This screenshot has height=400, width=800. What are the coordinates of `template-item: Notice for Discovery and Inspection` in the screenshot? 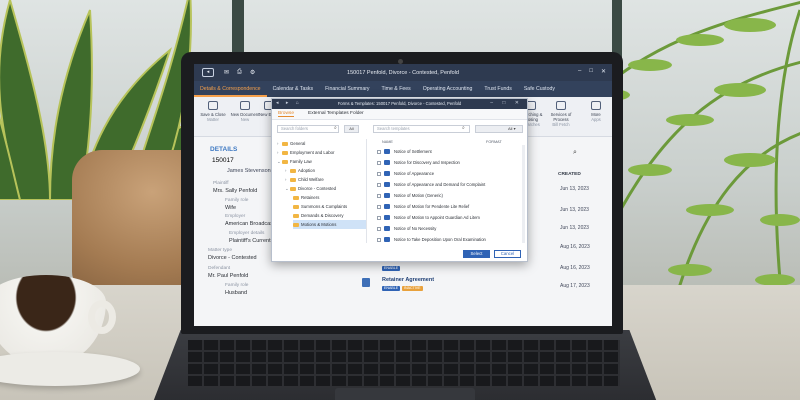 It's located at (450, 163).